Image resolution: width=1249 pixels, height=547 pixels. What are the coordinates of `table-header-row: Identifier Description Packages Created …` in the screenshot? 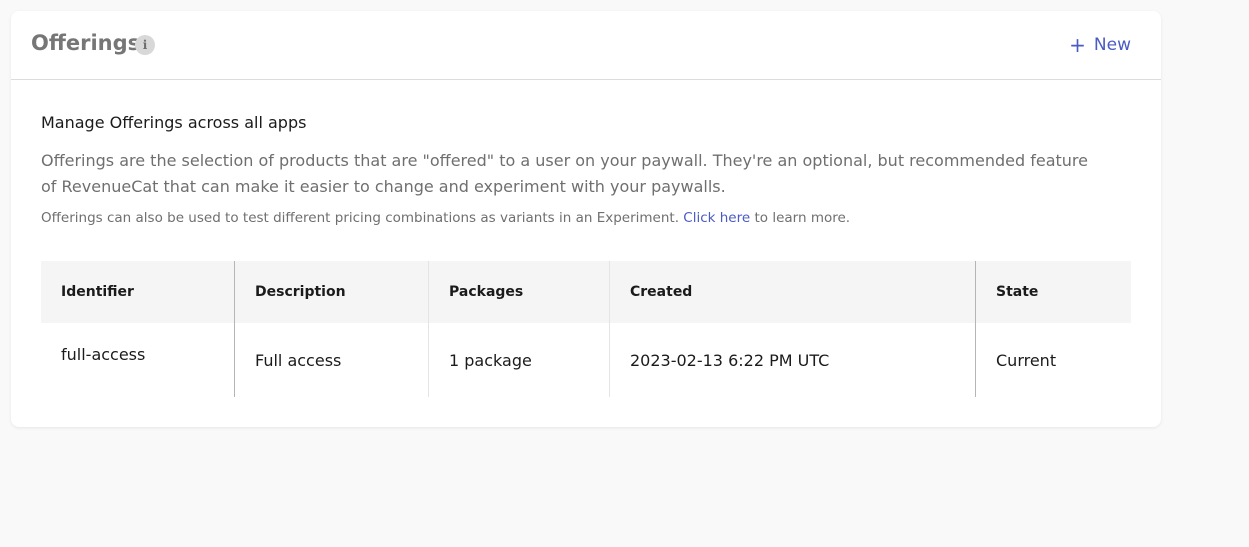 It's located at (586, 292).